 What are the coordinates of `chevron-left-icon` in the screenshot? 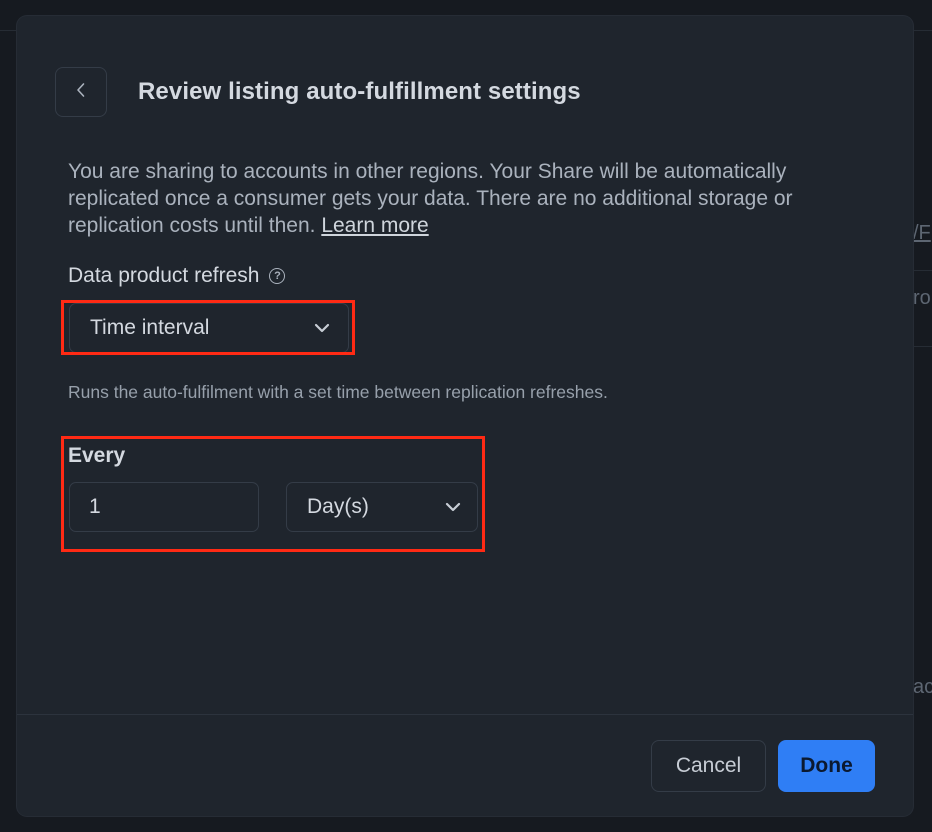 It's located at (81, 92).